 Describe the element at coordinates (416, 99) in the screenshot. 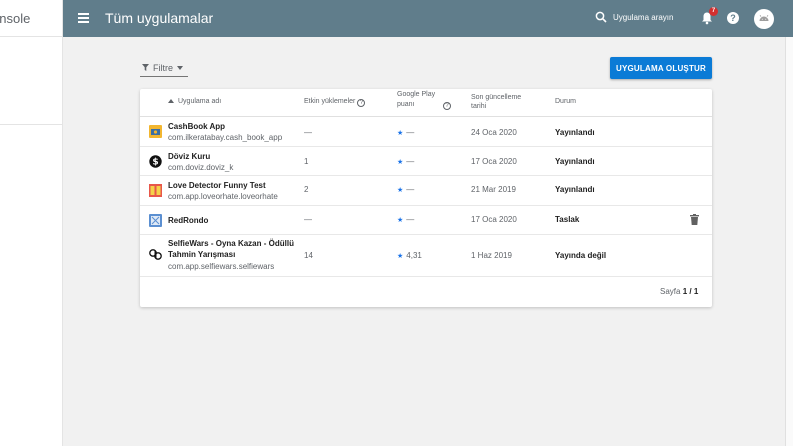

I see `column-header-rating-label: Google Play puanı` at that location.